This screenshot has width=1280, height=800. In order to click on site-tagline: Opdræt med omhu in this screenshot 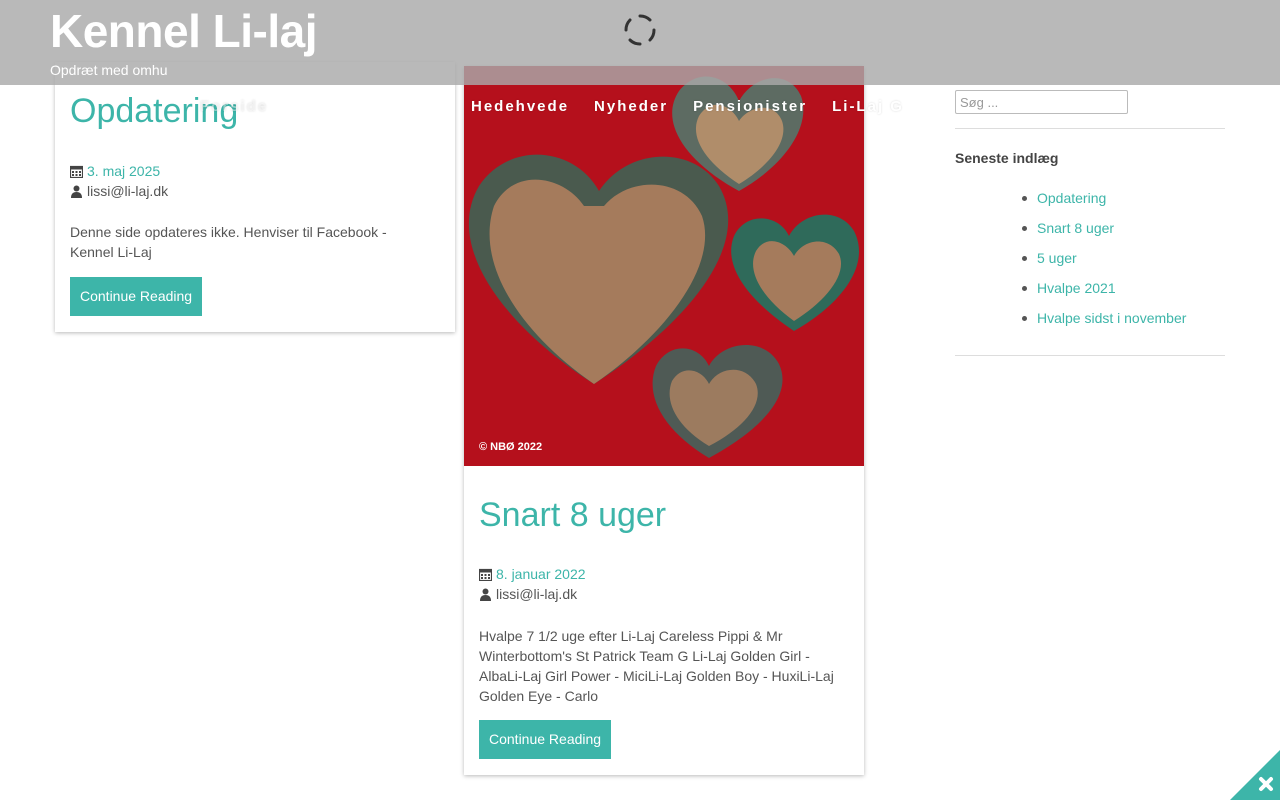, I will do `click(109, 70)`.